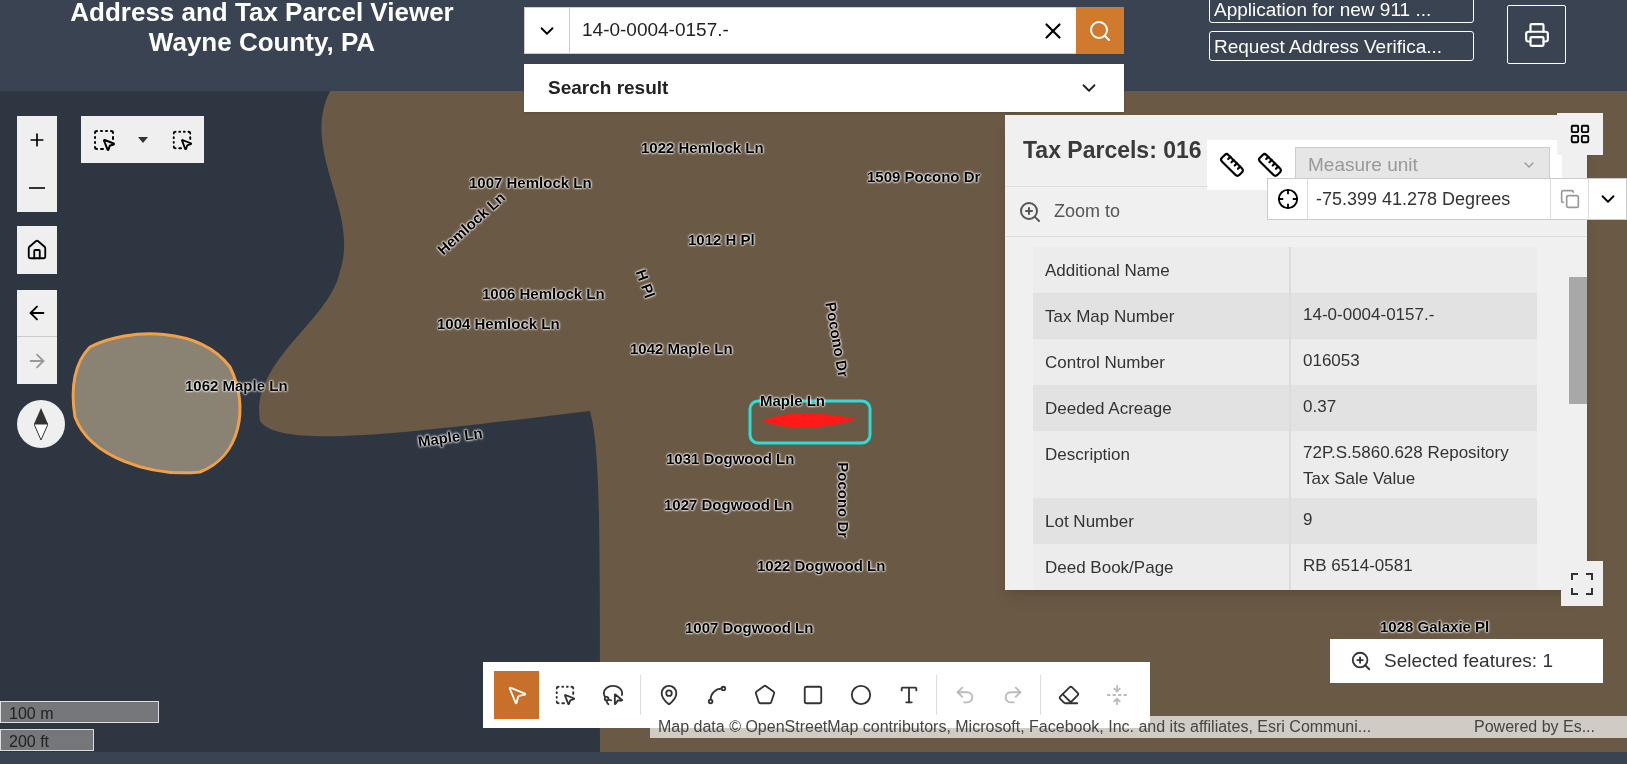 This screenshot has height=764, width=1627. What do you see at coordinates (1112, 151) in the screenshot?
I see `popup-title: Tax Parcels: 016` at bounding box center [1112, 151].